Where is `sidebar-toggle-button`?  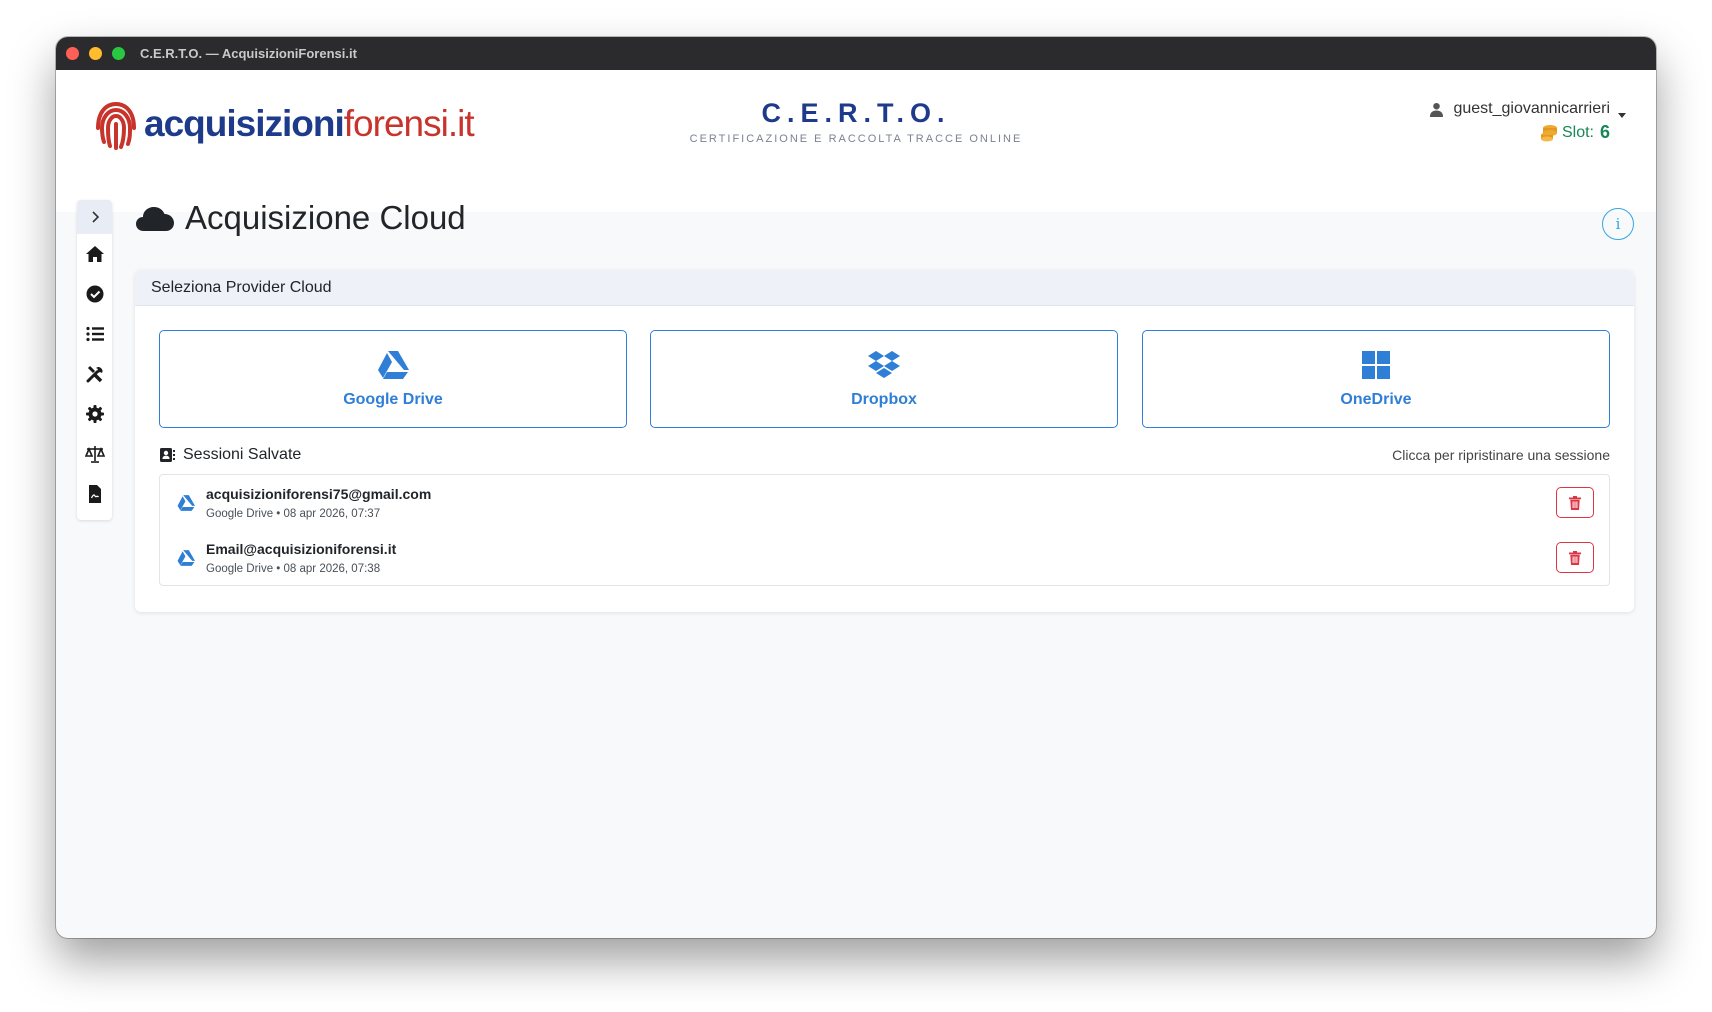 sidebar-toggle-button is located at coordinates (94, 217).